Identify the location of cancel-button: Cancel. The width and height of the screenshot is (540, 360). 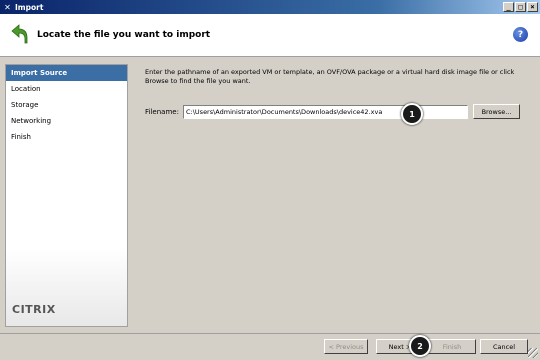
(504, 346).